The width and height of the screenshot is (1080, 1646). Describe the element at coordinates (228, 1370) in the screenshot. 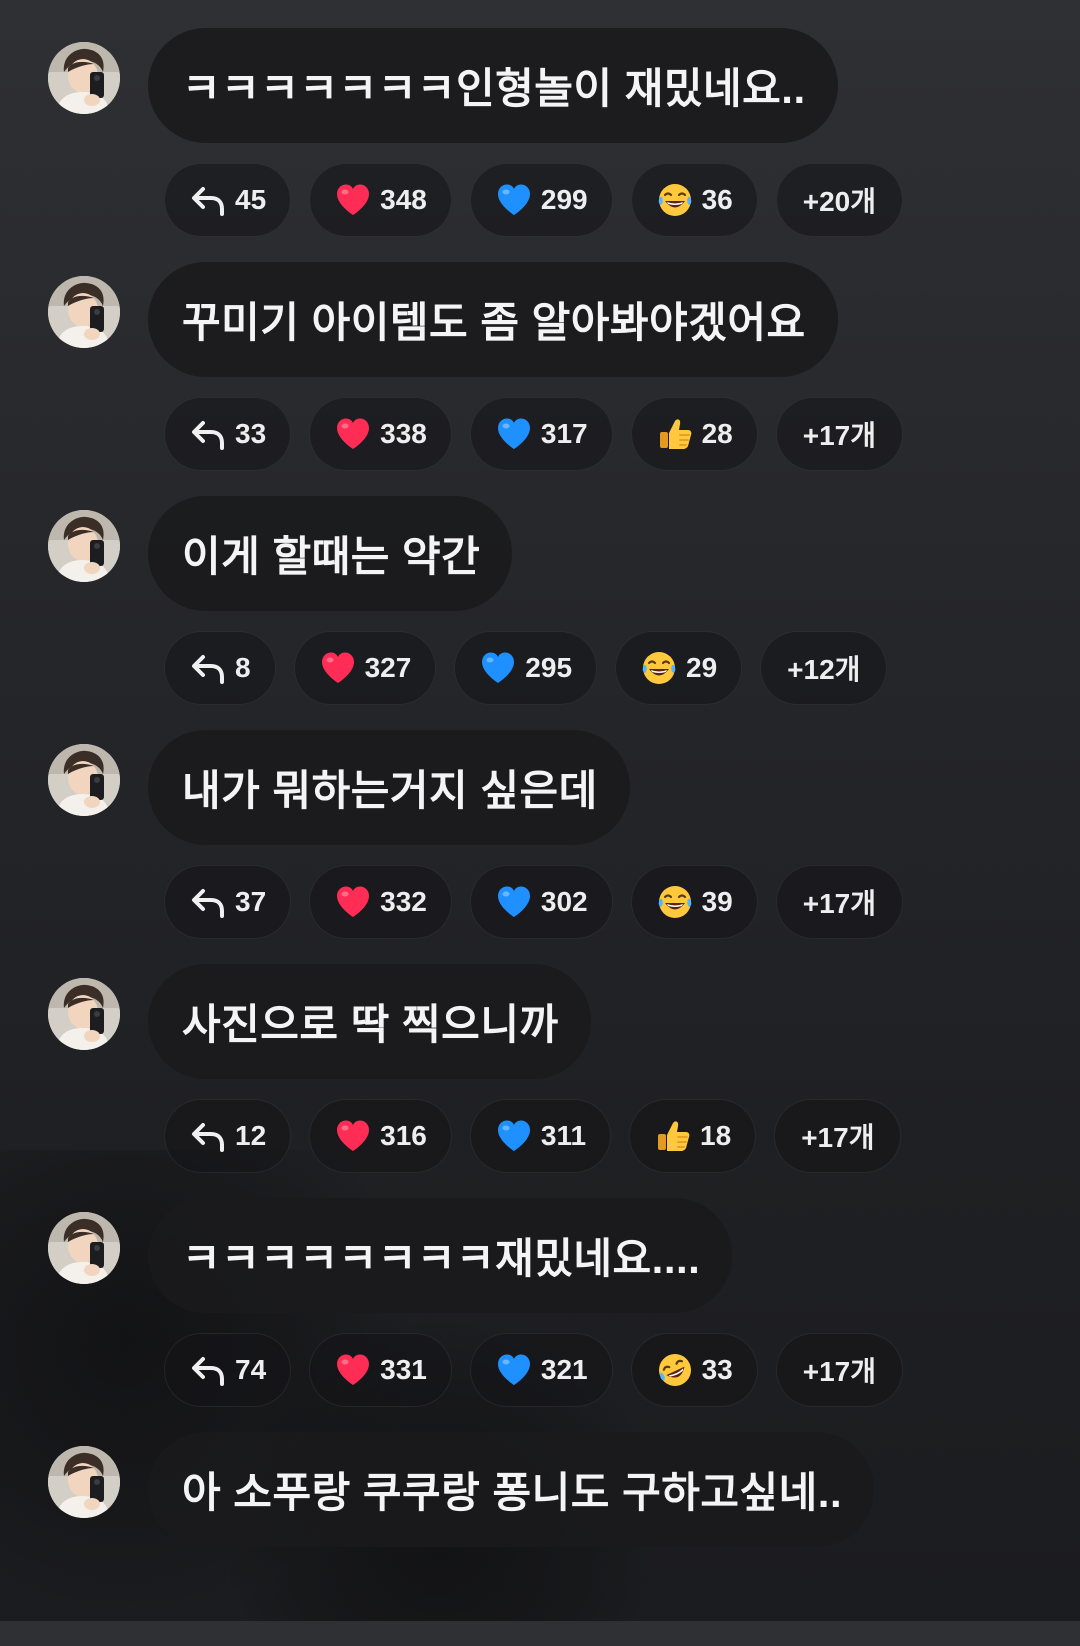

I see `reply-button: 74` at that location.